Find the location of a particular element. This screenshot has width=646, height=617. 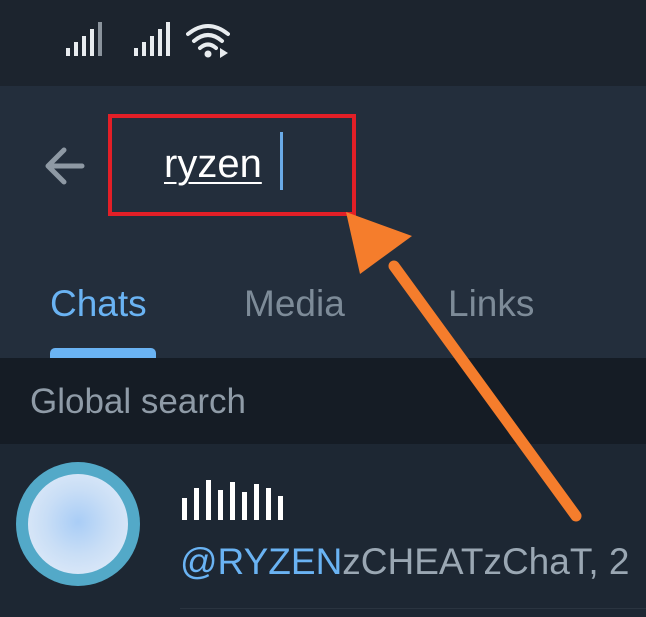

wifi-icon is located at coordinates (208, 41).